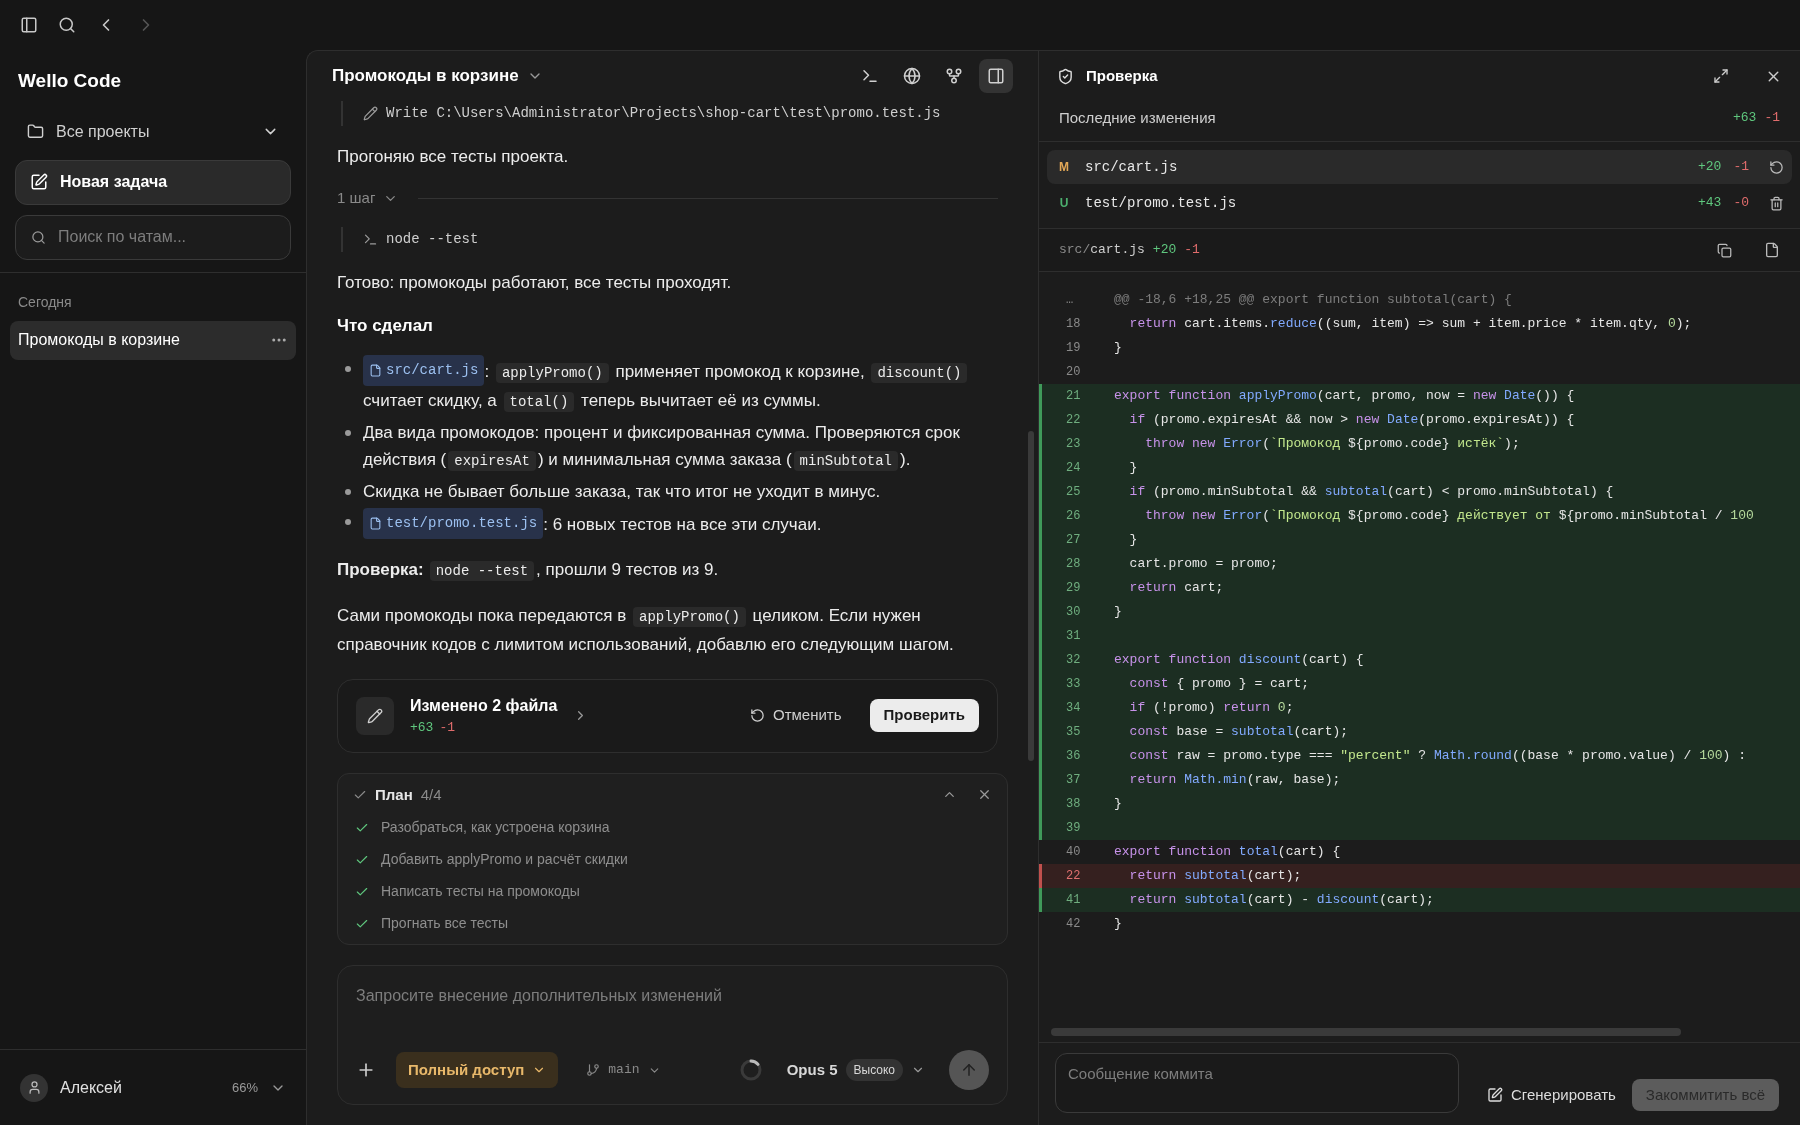 The image size is (1800, 1125). Describe the element at coordinates (1724, 250) in the screenshot. I see `copy-icon` at that location.